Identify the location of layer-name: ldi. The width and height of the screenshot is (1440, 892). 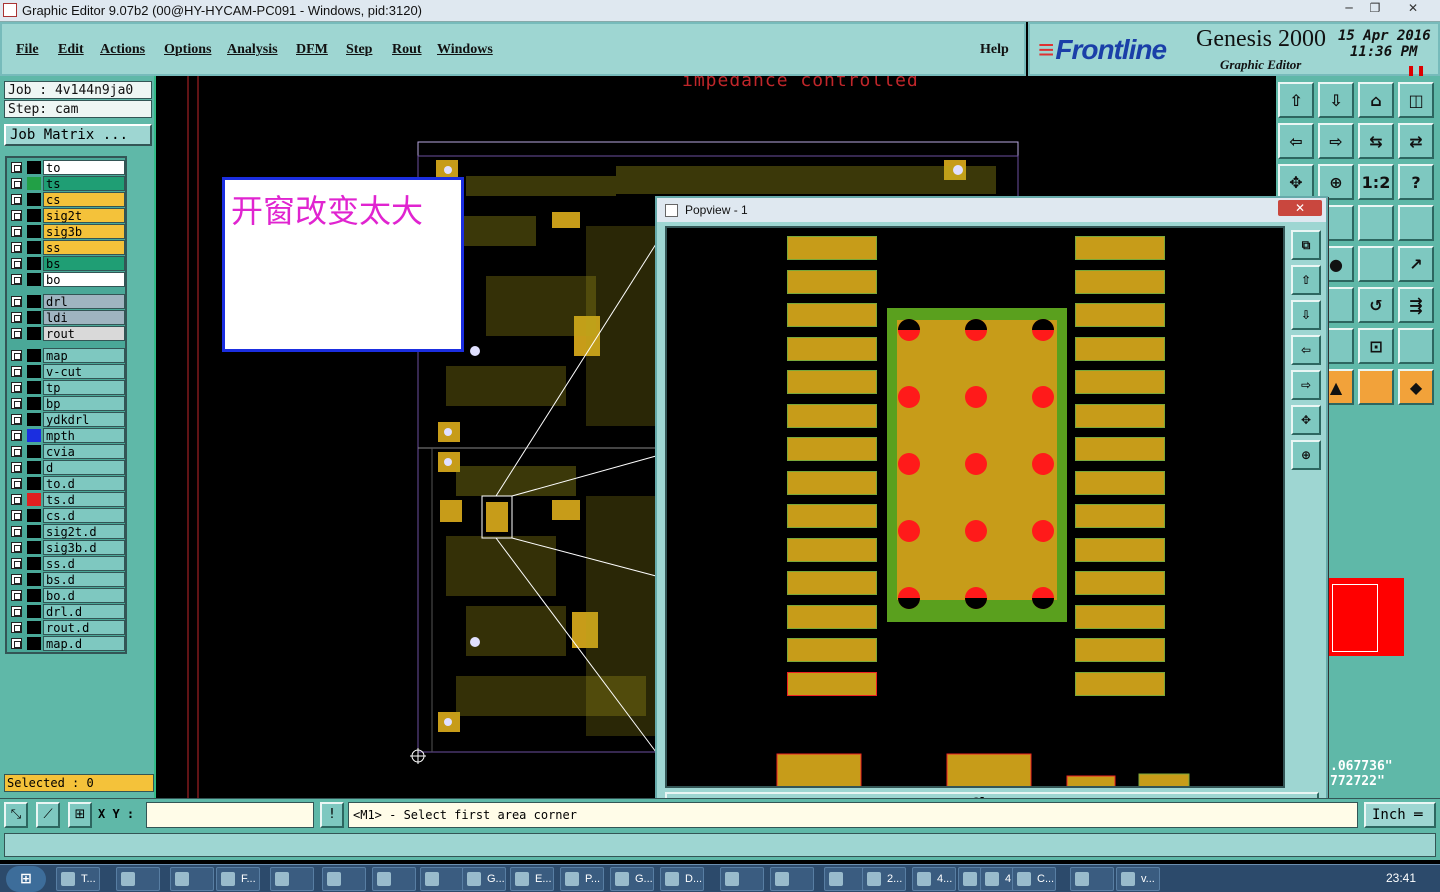
(84, 317).